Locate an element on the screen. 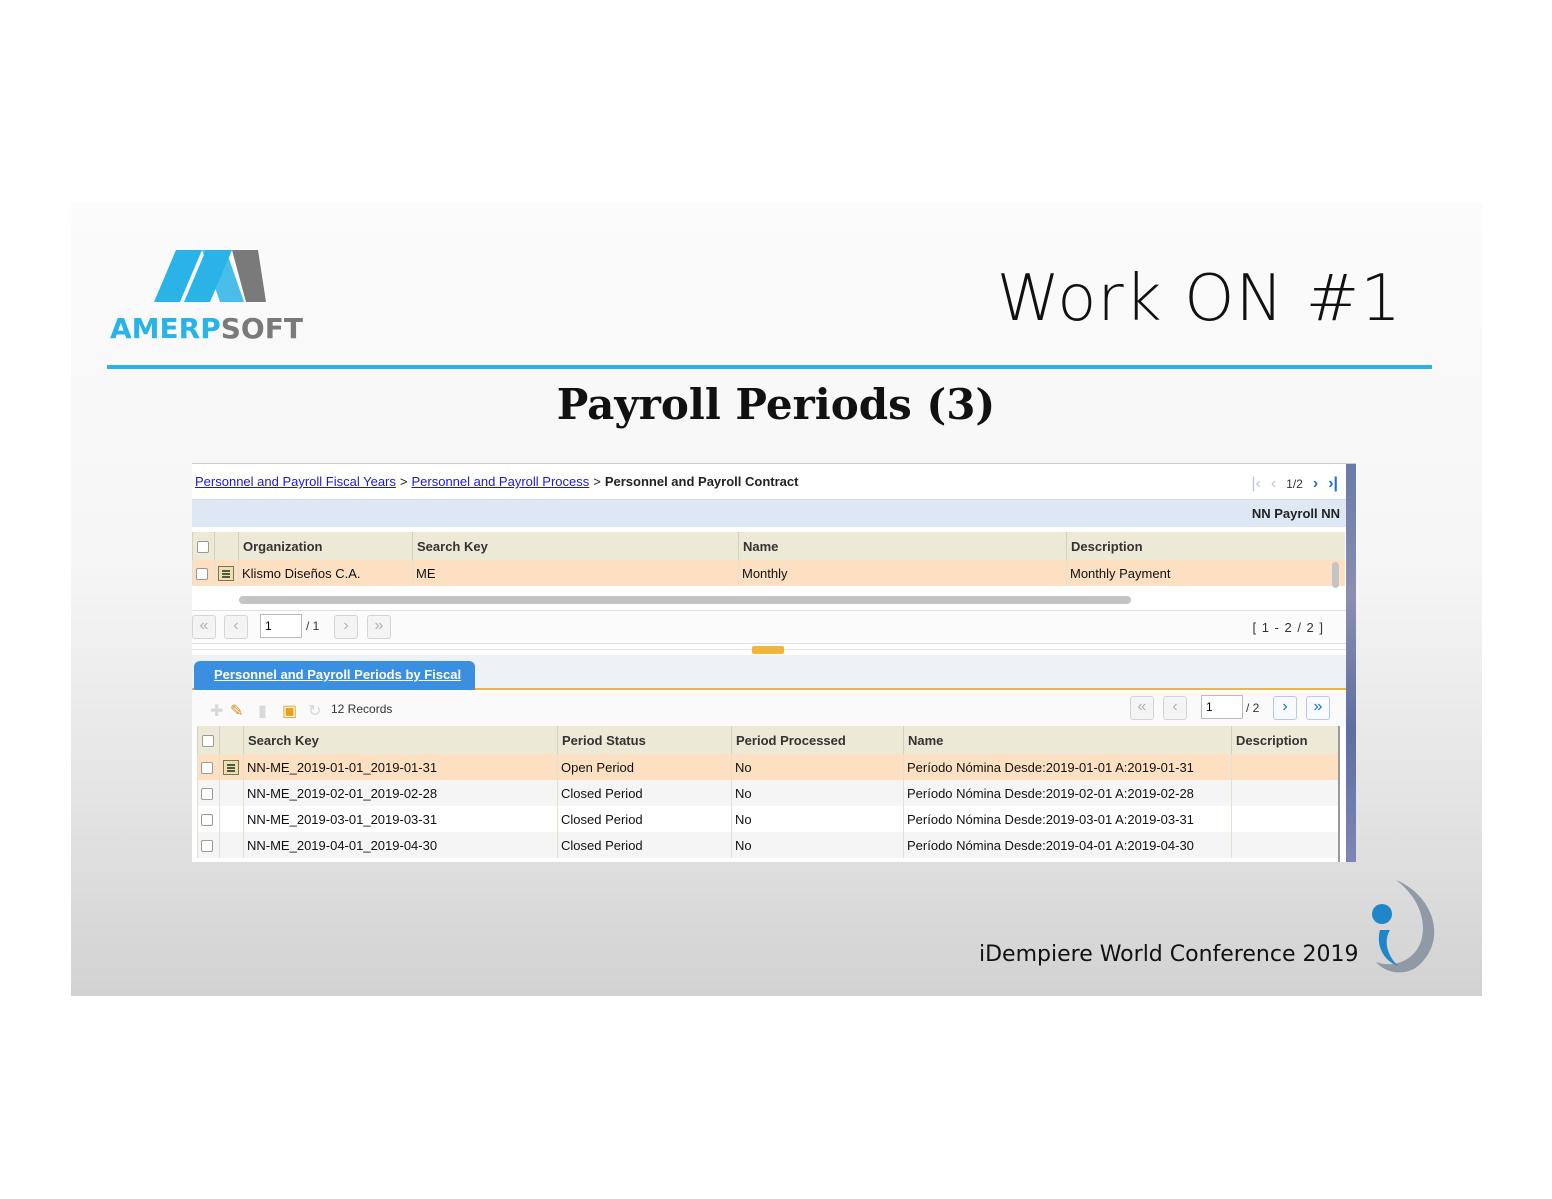 This screenshot has width=1552, height=1199. conference-label: iDempiere World Conference 2019 is located at coordinates (1169, 954).